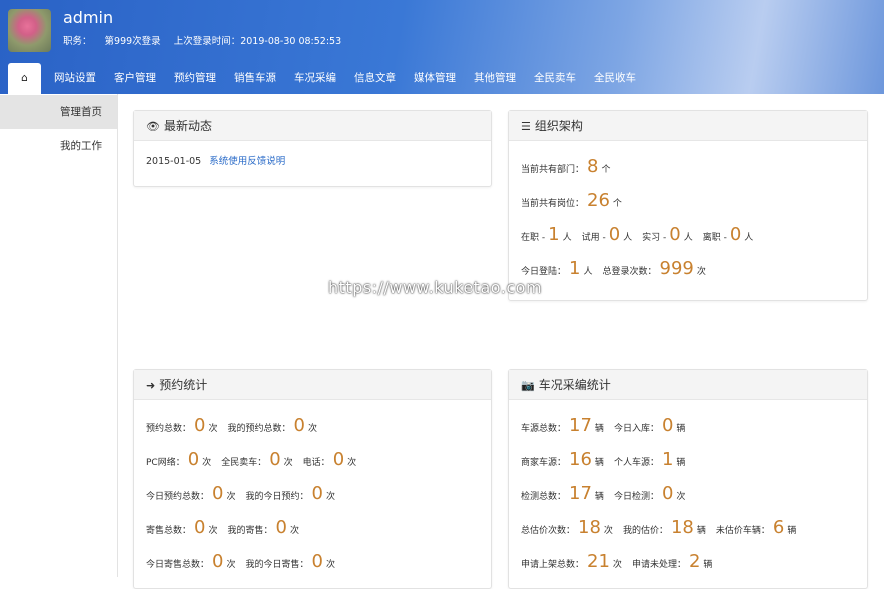 This screenshot has width=884, height=589. Describe the element at coordinates (29, 30) in the screenshot. I see `avatar` at that location.